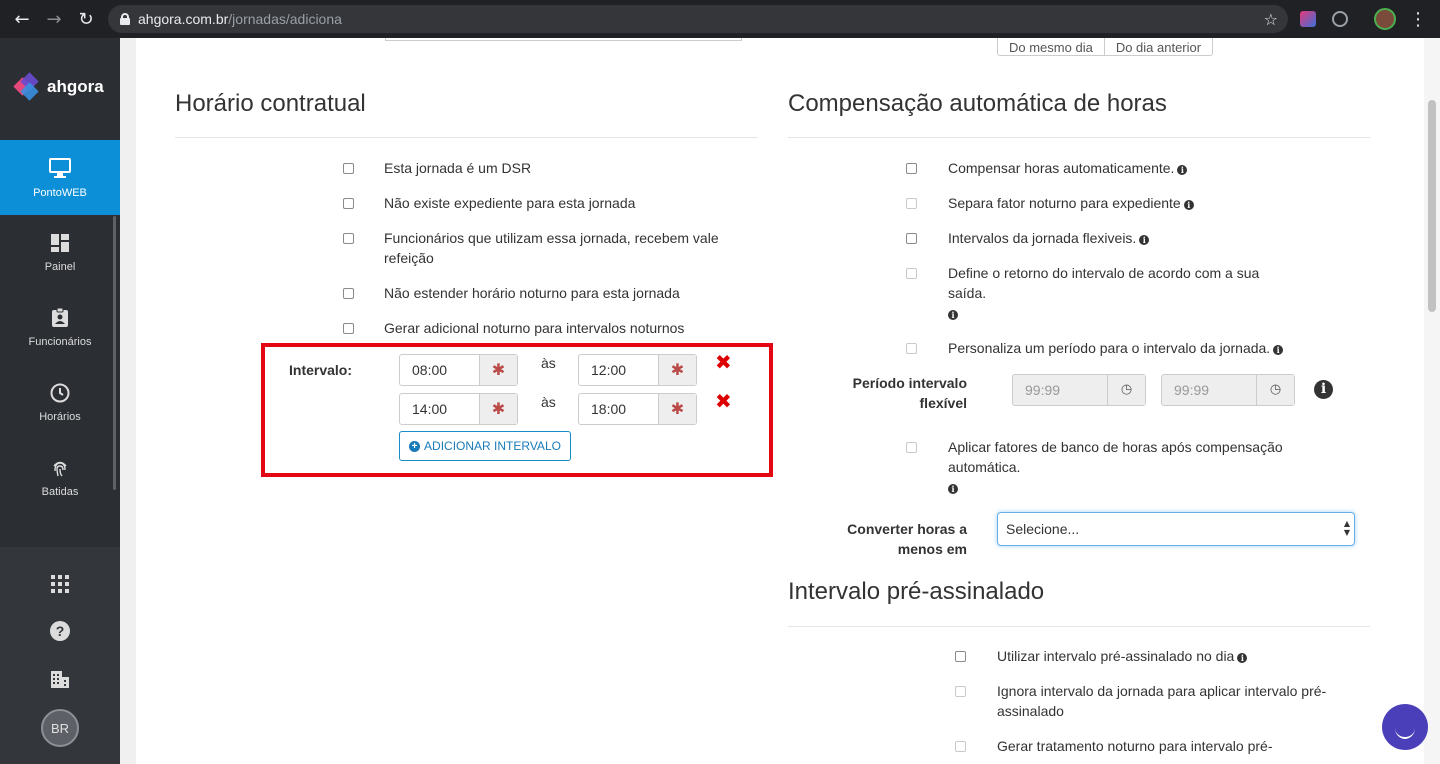 This screenshot has width=1440, height=764. Describe the element at coordinates (1323, 389) in the screenshot. I see `periodo-info-icon: i` at that location.